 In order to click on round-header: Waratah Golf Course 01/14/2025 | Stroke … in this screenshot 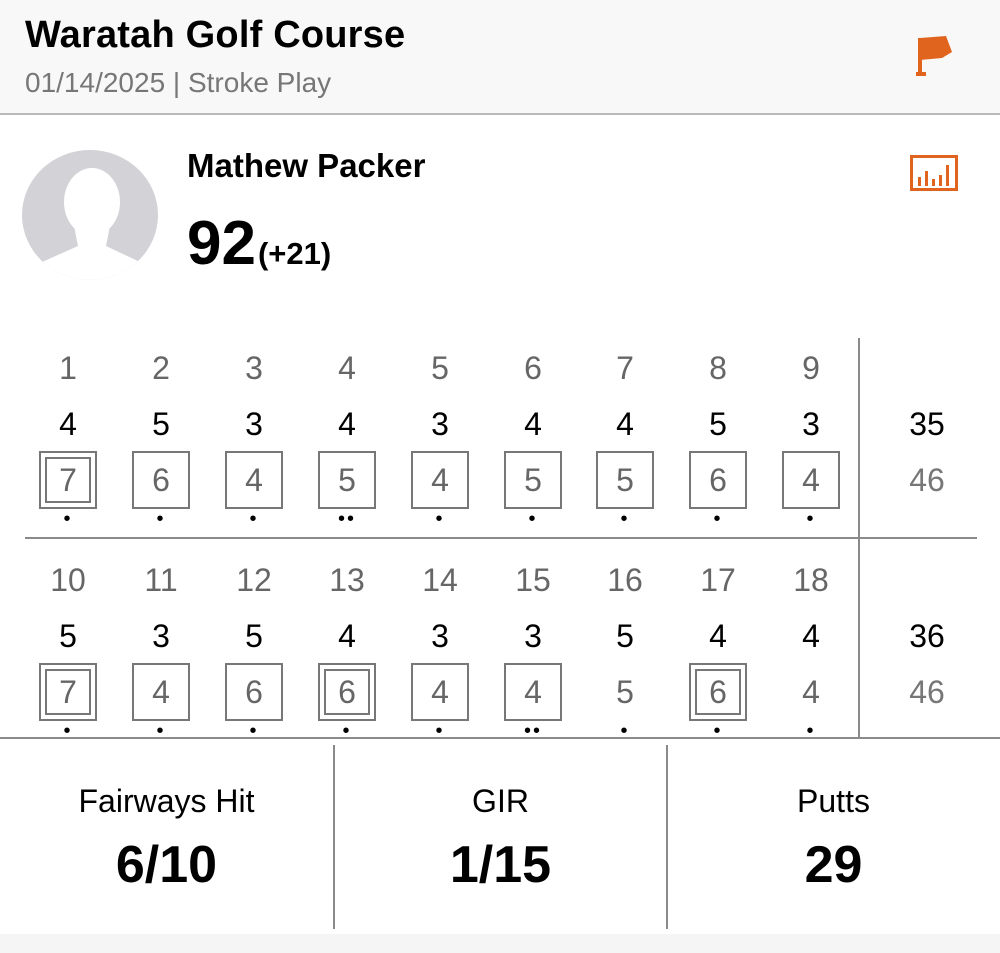, I will do `click(500, 57)`.